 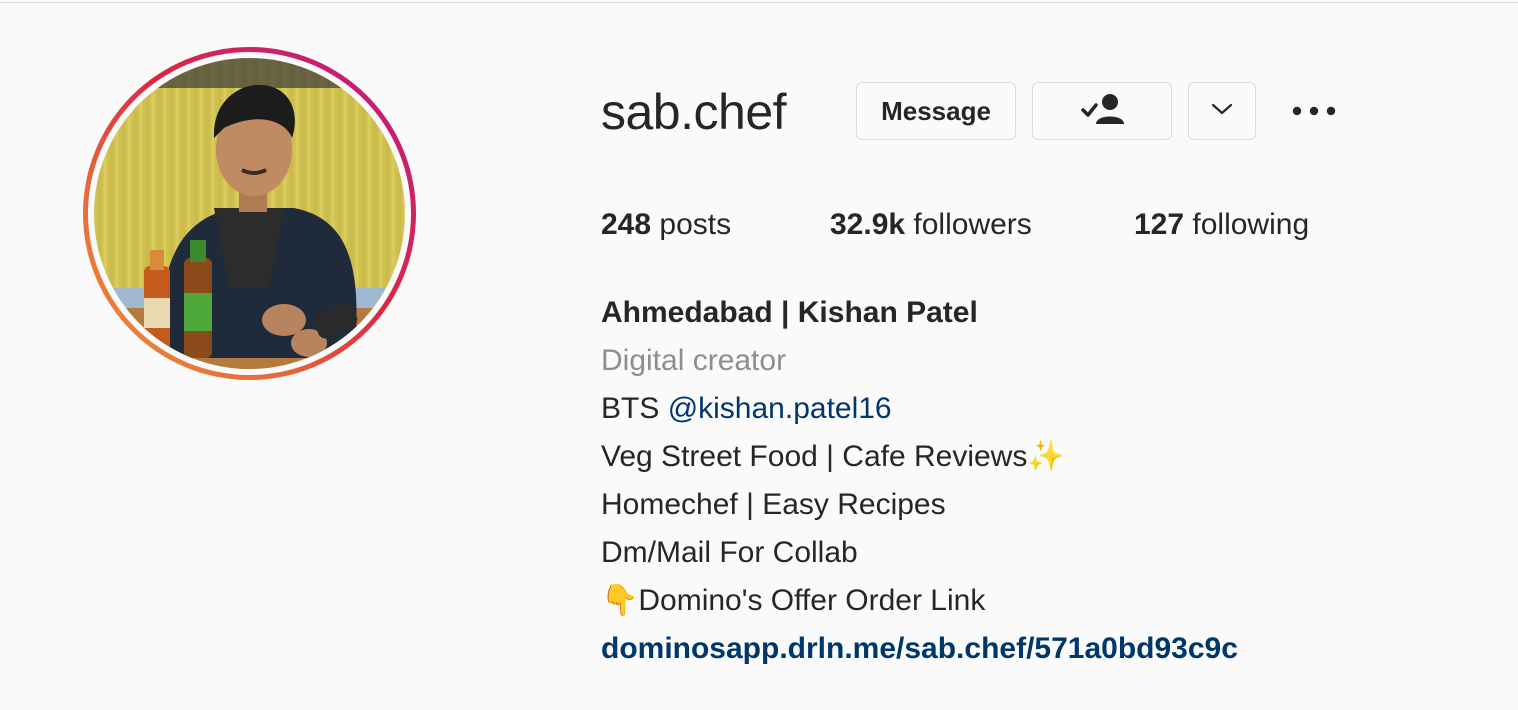 What do you see at coordinates (833, 456) in the screenshot?
I see `bio-line-street-food: Veg Street Food | Cafe Reviews✨` at bounding box center [833, 456].